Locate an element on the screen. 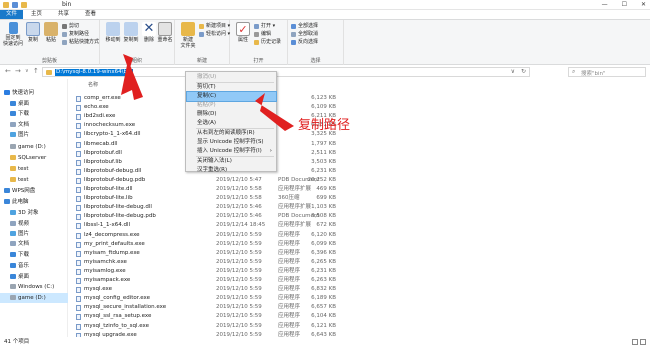 The image size is (650, 348). annotation-label: 复制路径 is located at coordinates (324, 125).